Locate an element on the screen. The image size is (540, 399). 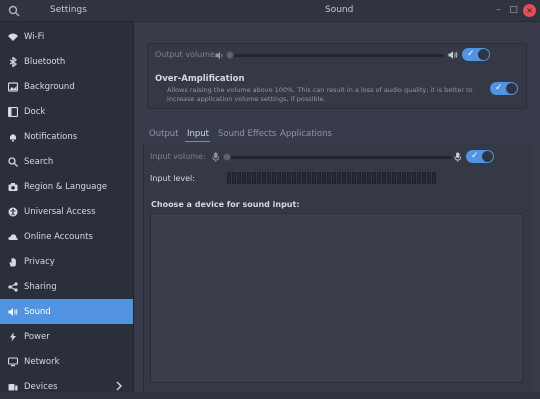
over-amplification-toggle: ✓ is located at coordinates (504, 88).